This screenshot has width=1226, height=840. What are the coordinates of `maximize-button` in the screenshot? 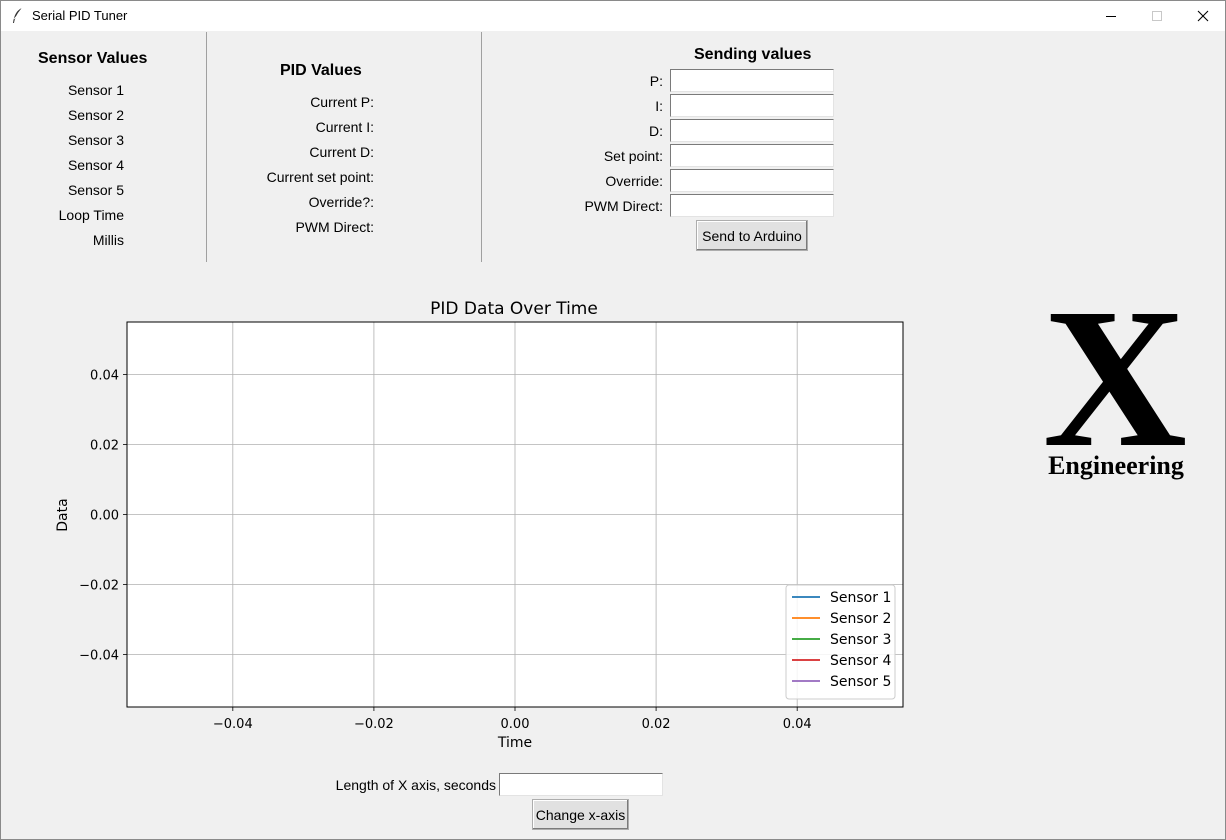 It's located at (1157, 16).